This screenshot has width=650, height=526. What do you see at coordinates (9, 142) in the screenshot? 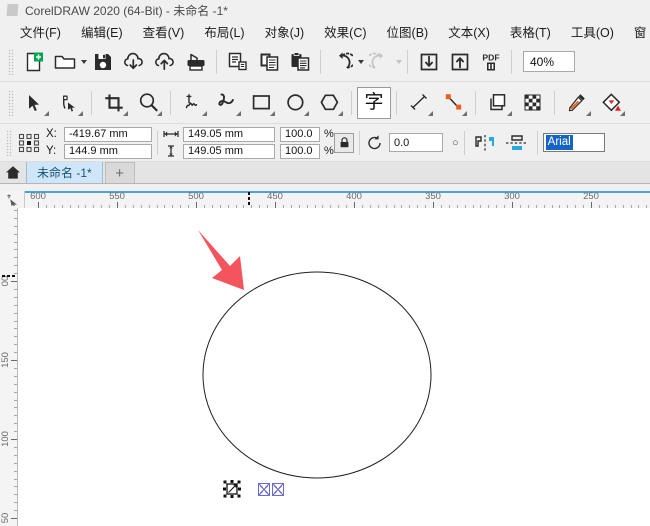
I see `property-bar-grip` at bounding box center [9, 142].